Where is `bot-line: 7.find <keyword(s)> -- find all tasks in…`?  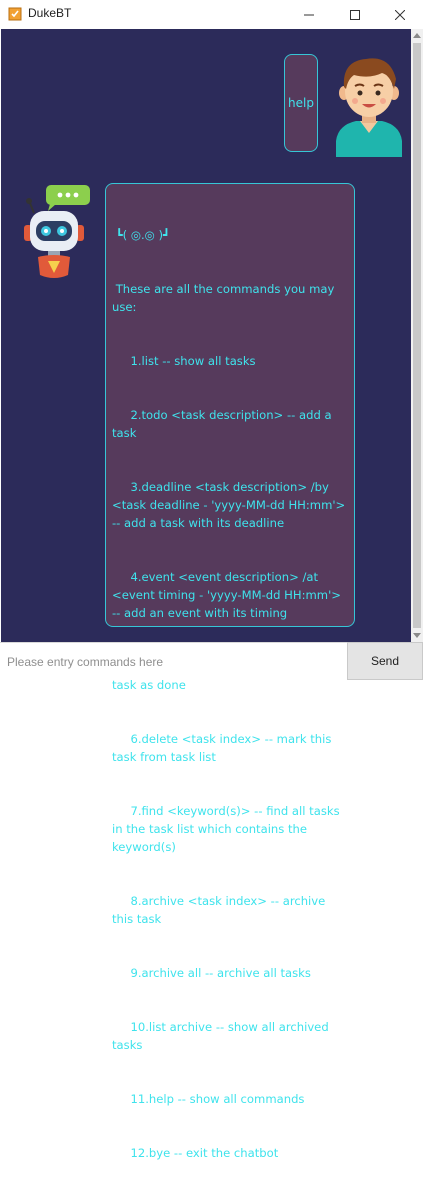
bot-line: 7.find <keyword(s)> -- find all tasks in… is located at coordinates (228, 829).